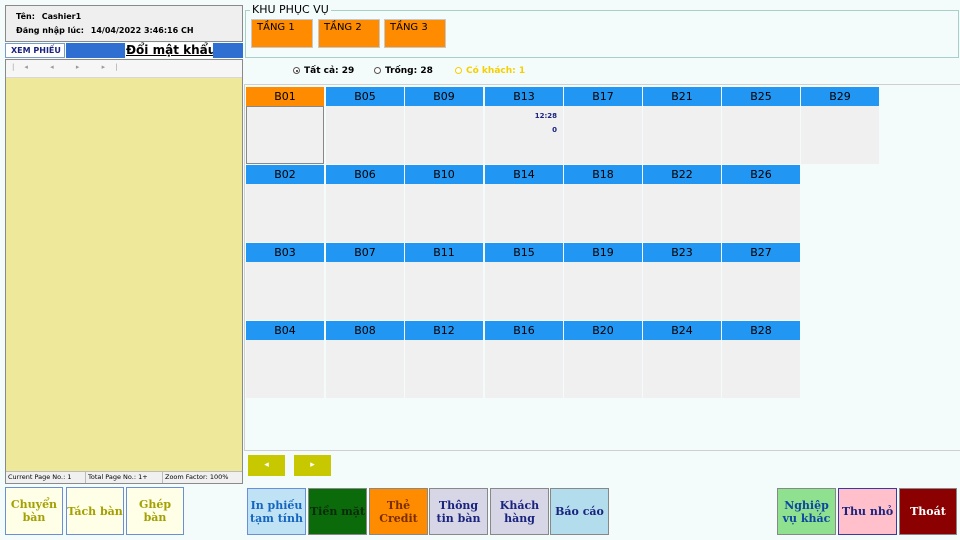  Describe the element at coordinates (285, 96) in the screenshot. I see `table-label: B01` at that location.